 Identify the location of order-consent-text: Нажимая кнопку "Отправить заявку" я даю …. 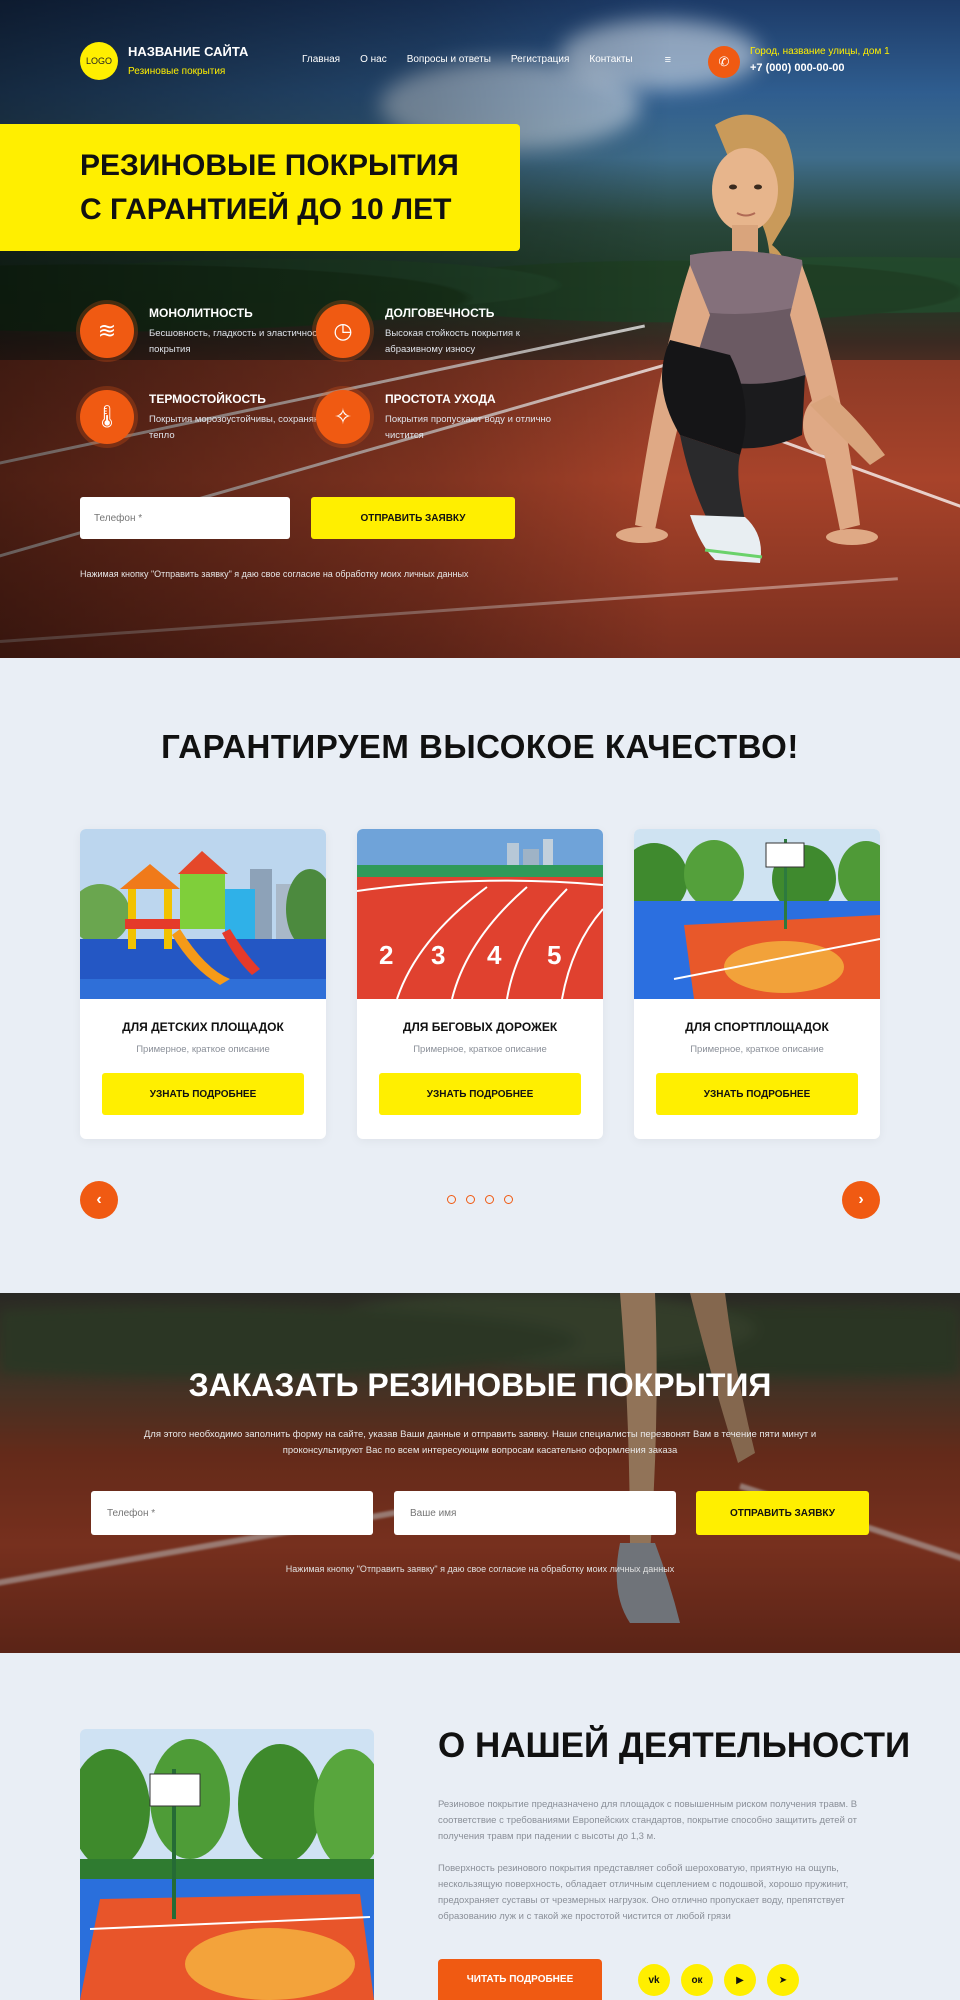
(480, 1569).